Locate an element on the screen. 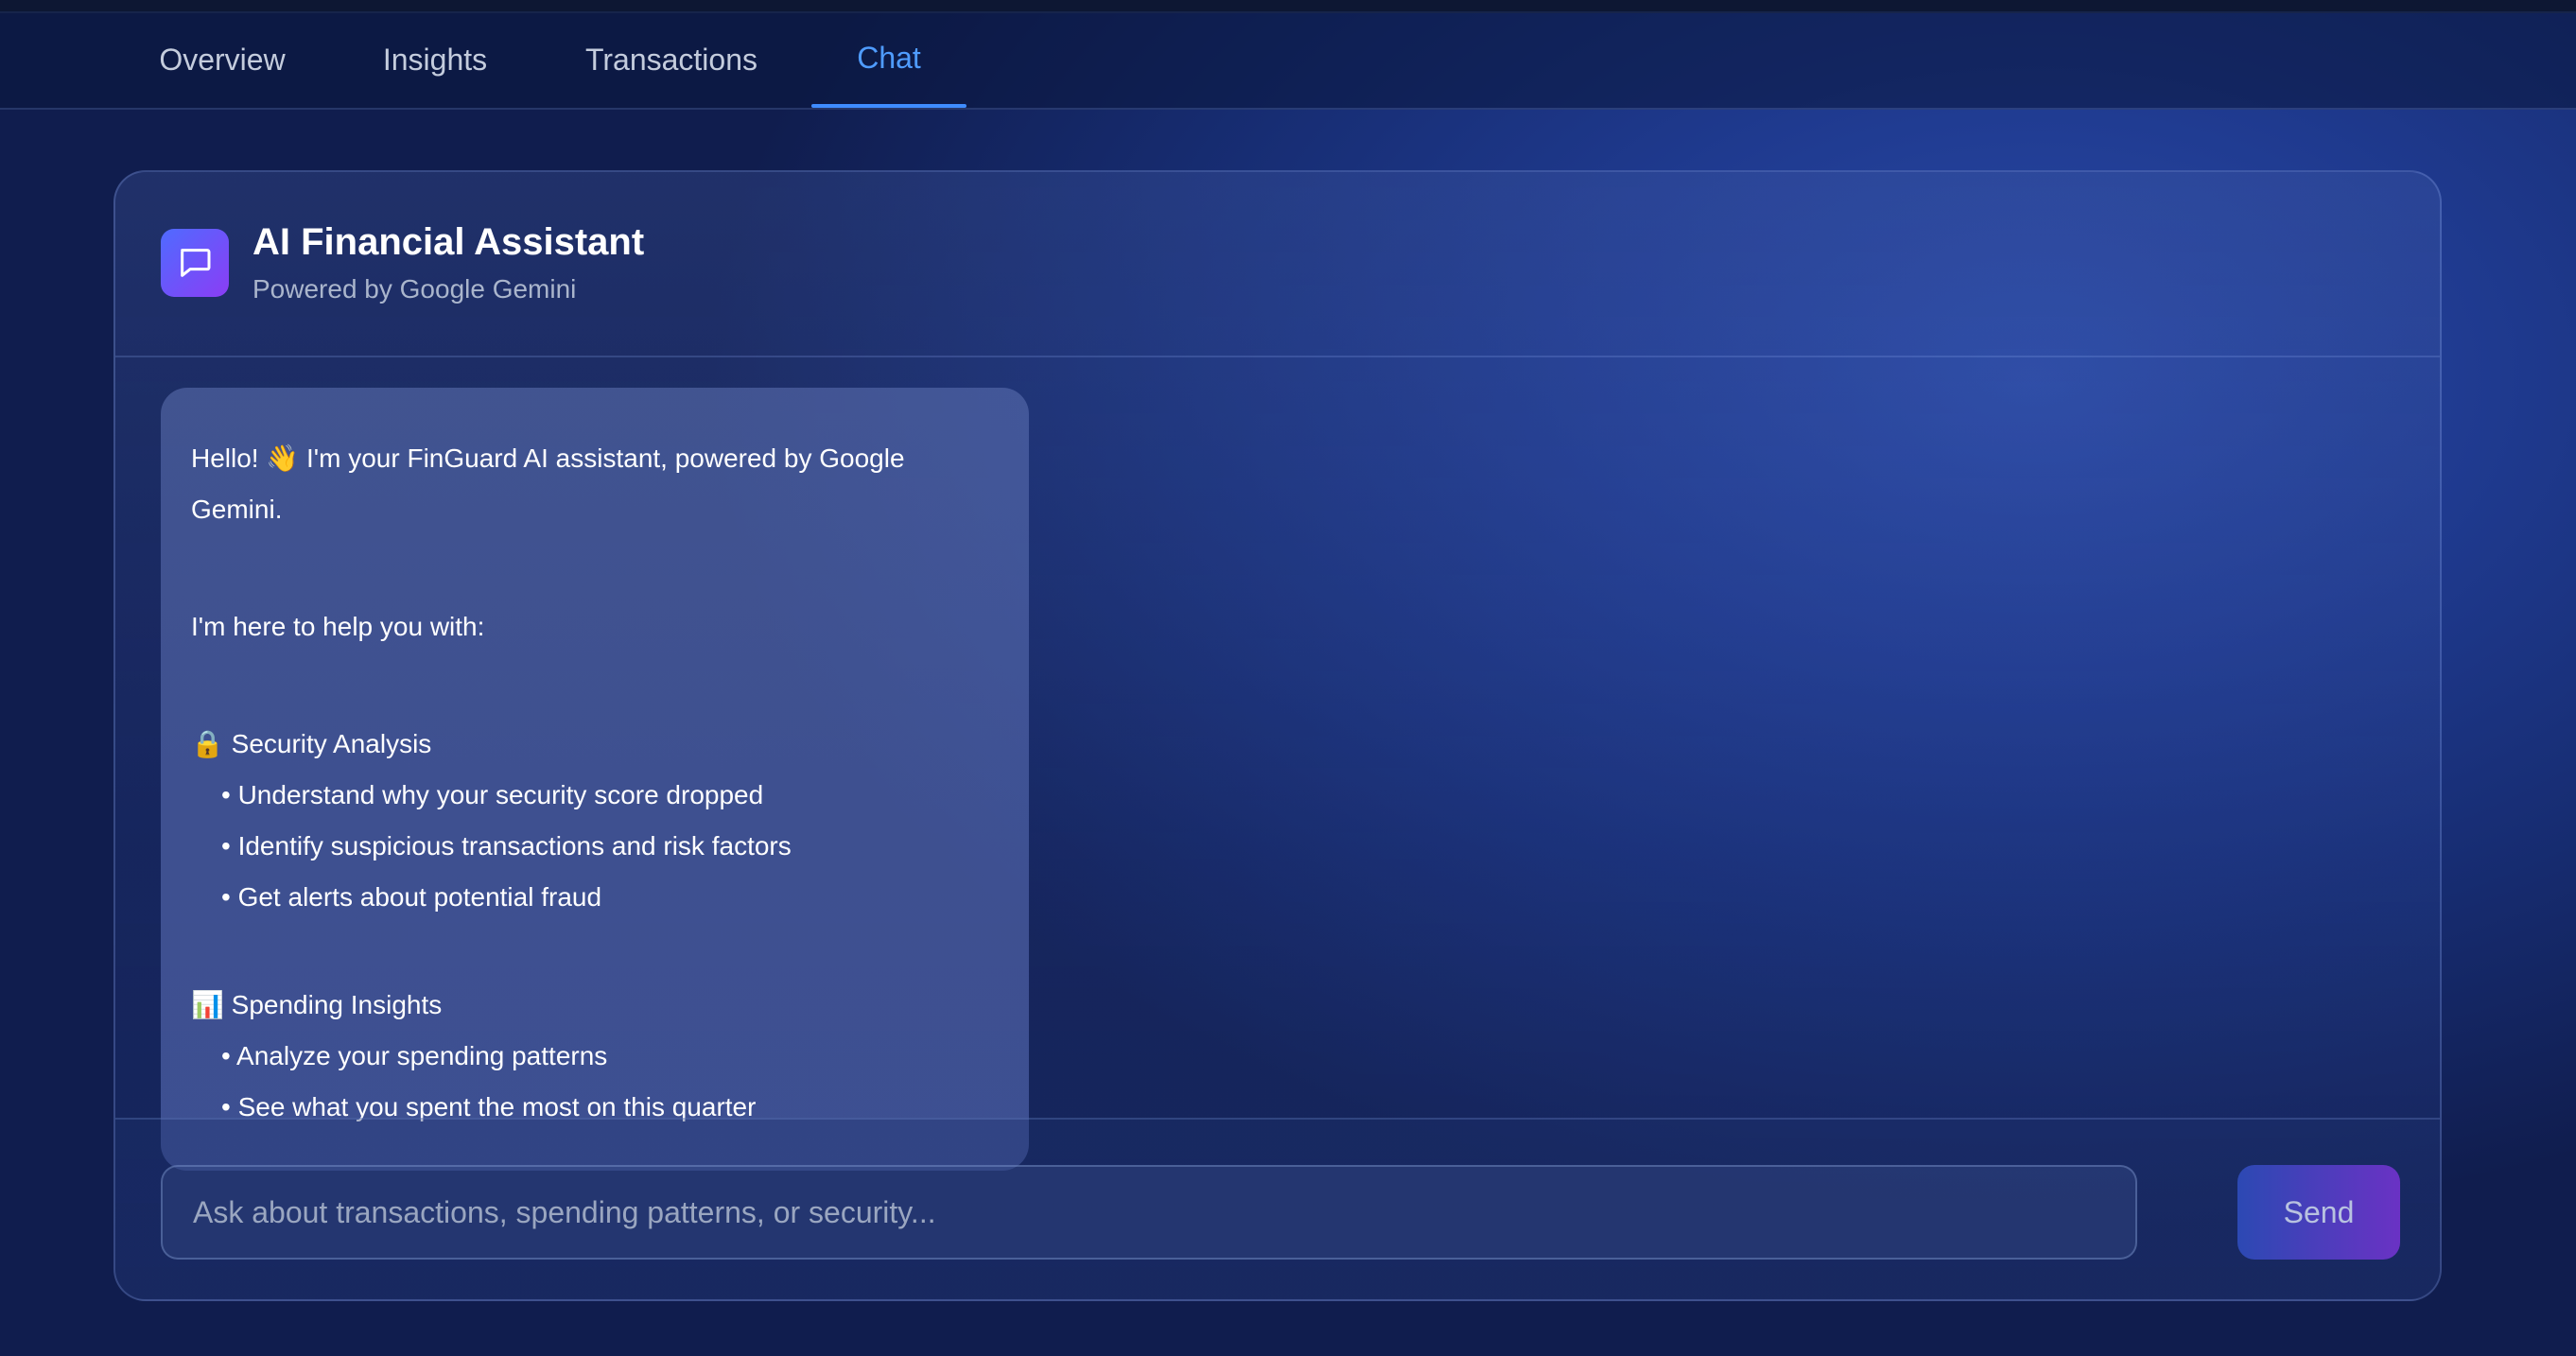  chat-composer: Send is located at coordinates (1277, 1208).